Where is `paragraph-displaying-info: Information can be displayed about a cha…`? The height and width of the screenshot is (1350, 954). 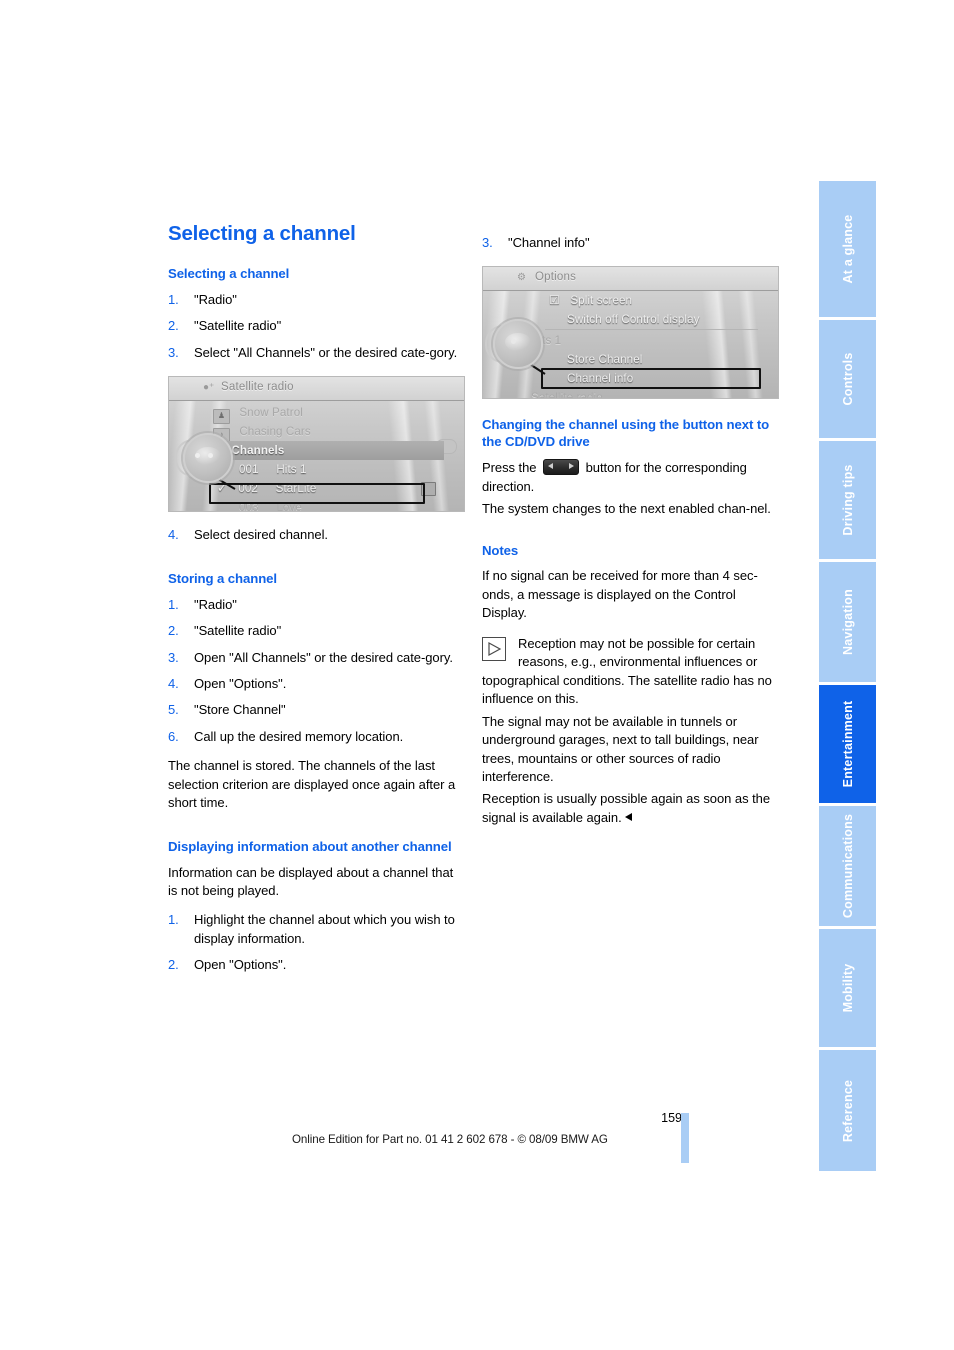 paragraph-displaying-info: Information can be displayed about a cha… is located at coordinates (311, 881).